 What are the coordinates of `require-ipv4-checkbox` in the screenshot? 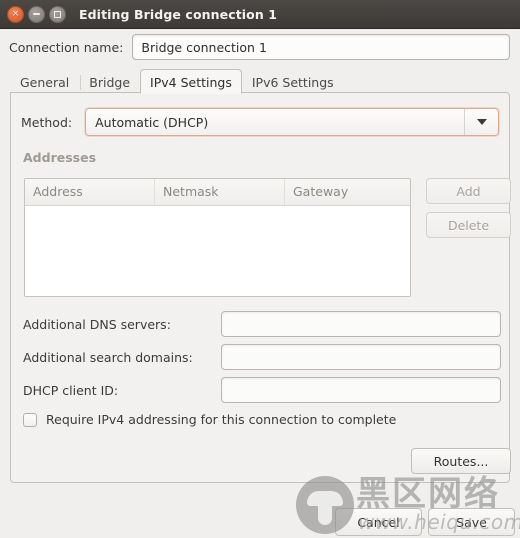 It's located at (30, 419).